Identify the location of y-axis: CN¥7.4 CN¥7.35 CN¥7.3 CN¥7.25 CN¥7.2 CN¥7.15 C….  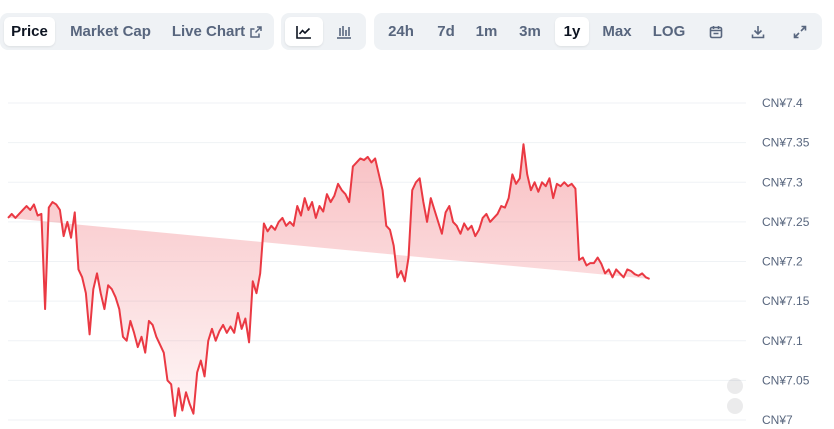
(786, 261).